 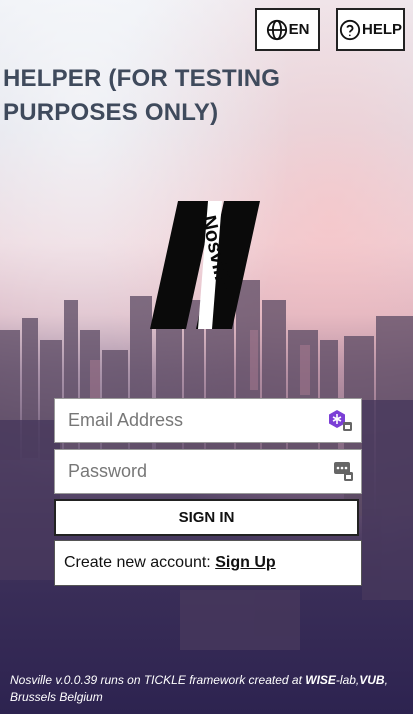 I want to click on help-label: HELP, so click(x=381, y=29).